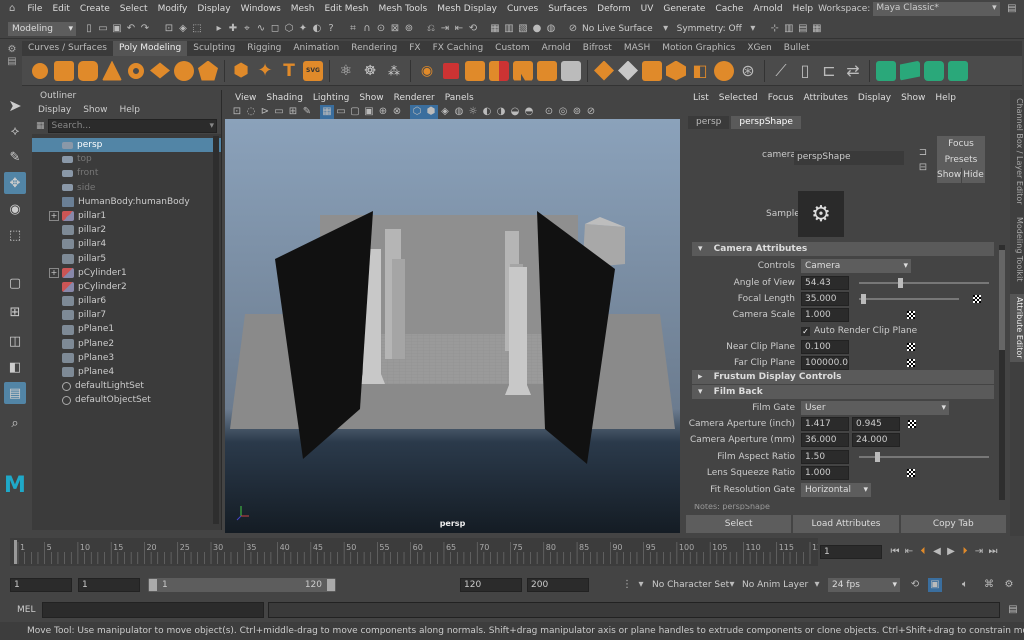 This screenshot has height=640, width=1024. What do you see at coordinates (261, 9) in the screenshot?
I see `menu-windows: Windows` at bounding box center [261, 9].